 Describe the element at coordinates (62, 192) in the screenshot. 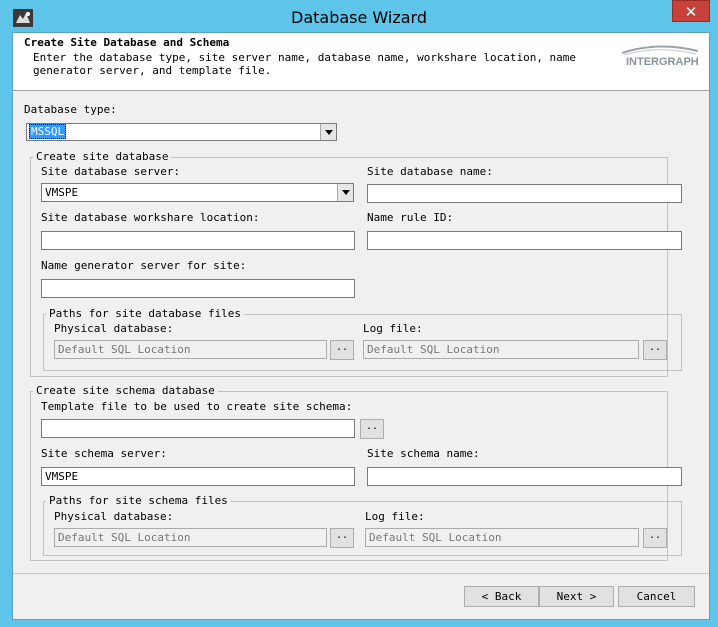

I see `site-db-server-value: VMSPE` at that location.